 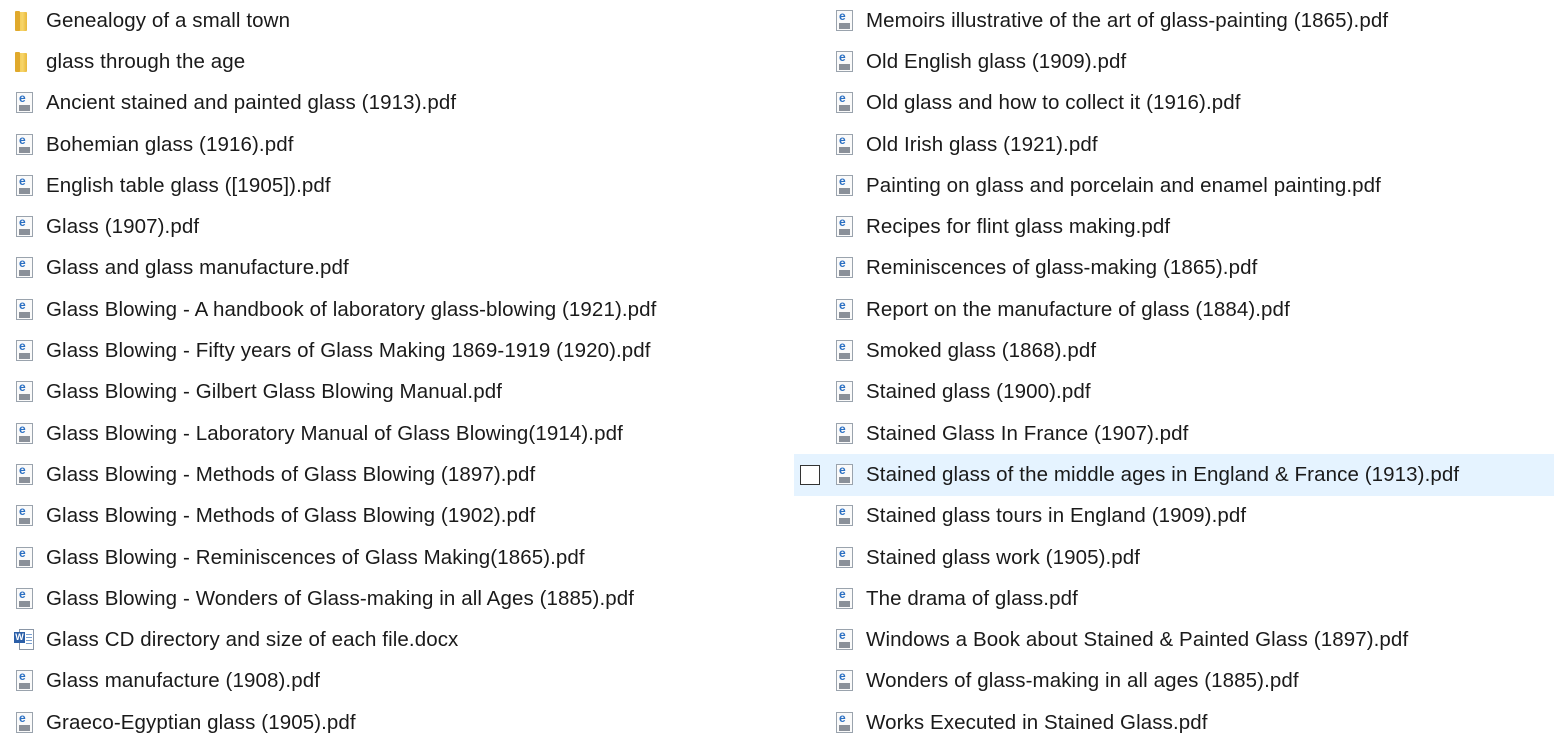 What do you see at coordinates (982, 144) in the screenshot?
I see `item-label: Old Irish glass (1921).pdf` at bounding box center [982, 144].